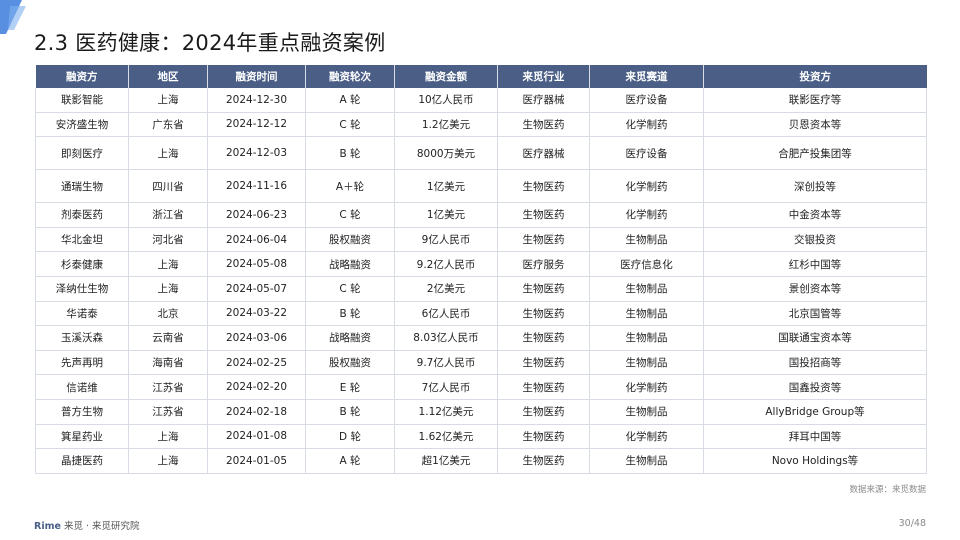 This screenshot has height=540, width=960. I want to click on cell-date: 2024-12-30, so click(256, 100).